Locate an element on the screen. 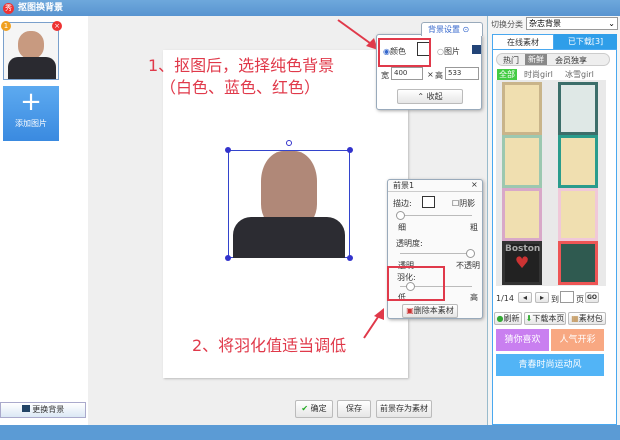 The width and height of the screenshot is (620, 440). add-image-label: 添加图片 is located at coordinates (31, 123).